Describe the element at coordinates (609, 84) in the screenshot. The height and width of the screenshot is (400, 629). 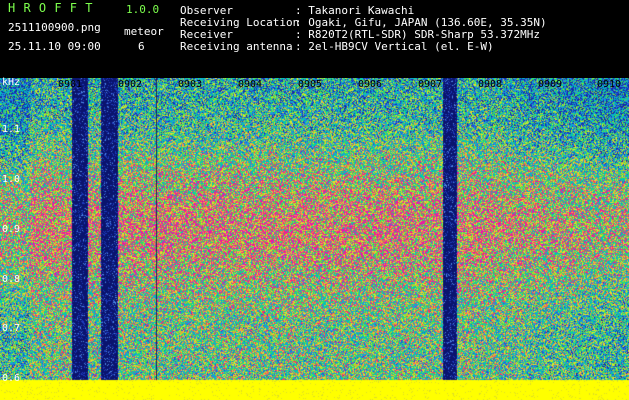
I see `x-tick-label: 0910` at that location.